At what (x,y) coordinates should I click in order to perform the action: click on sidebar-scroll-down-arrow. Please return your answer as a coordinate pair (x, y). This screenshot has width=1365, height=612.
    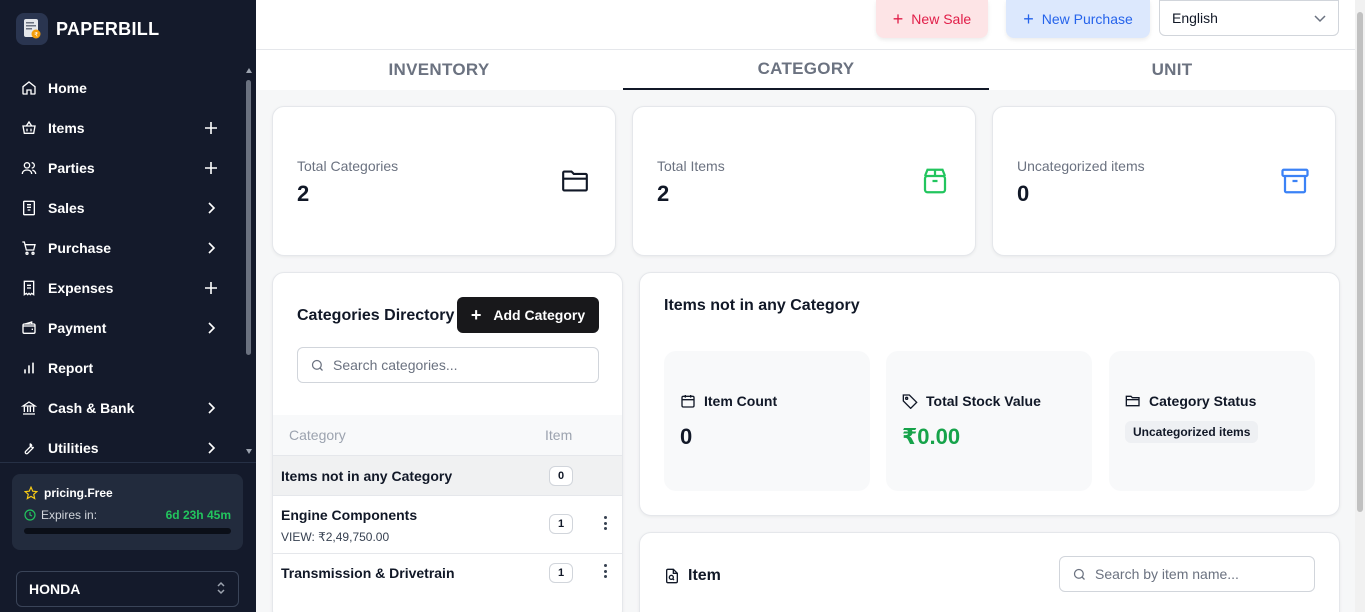
    Looking at the image, I should click on (249, 451).